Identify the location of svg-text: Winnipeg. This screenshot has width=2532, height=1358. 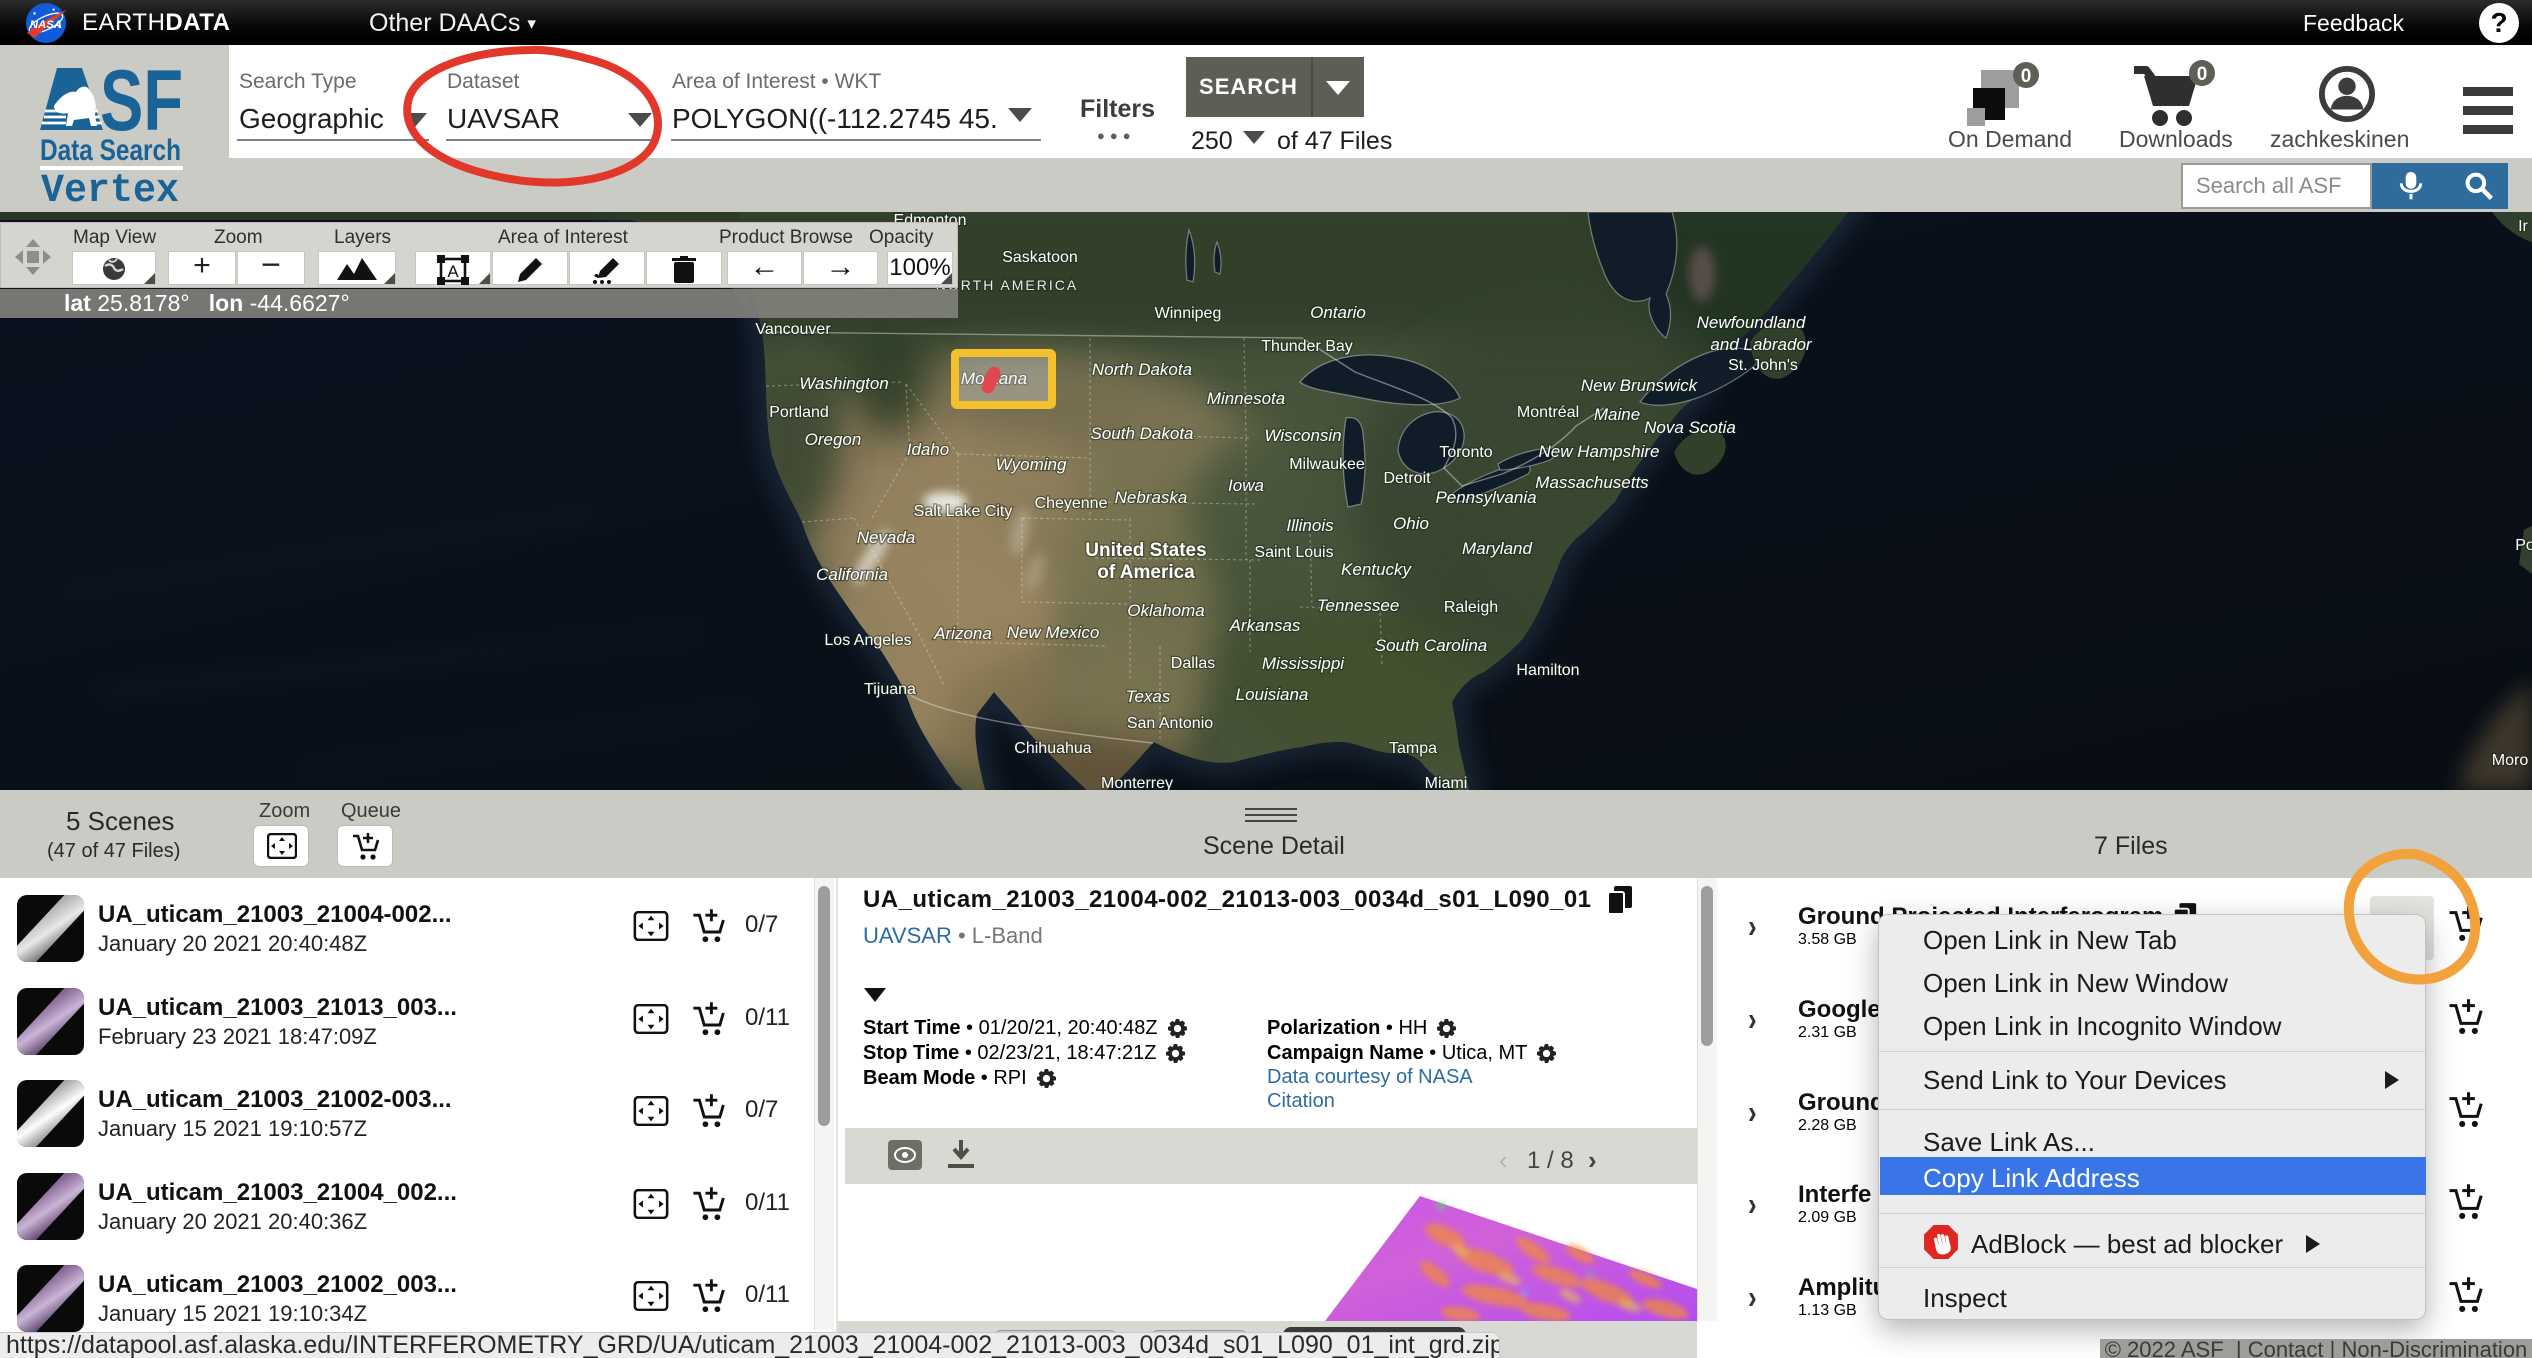
(1188, 313).